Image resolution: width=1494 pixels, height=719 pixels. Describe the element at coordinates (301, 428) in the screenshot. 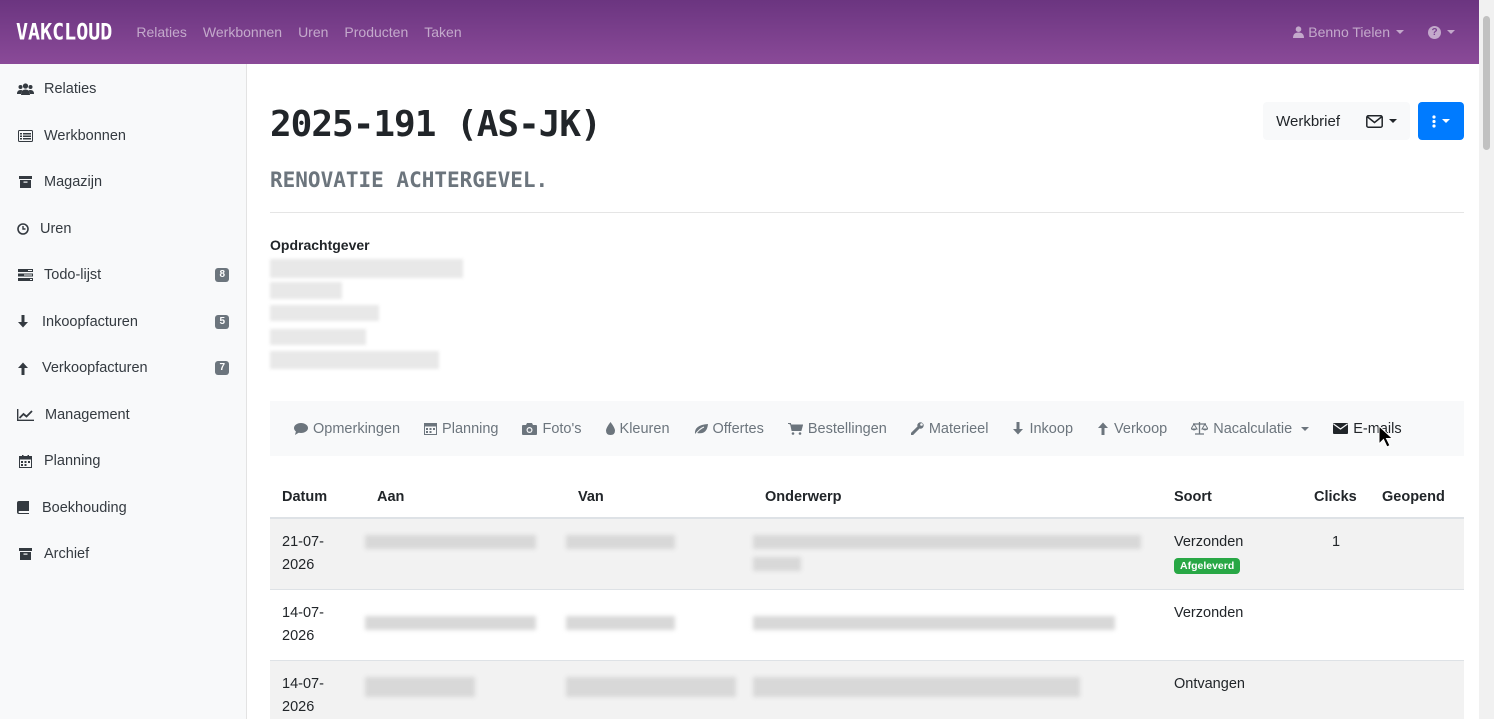

I see `comment-icon` at that location.